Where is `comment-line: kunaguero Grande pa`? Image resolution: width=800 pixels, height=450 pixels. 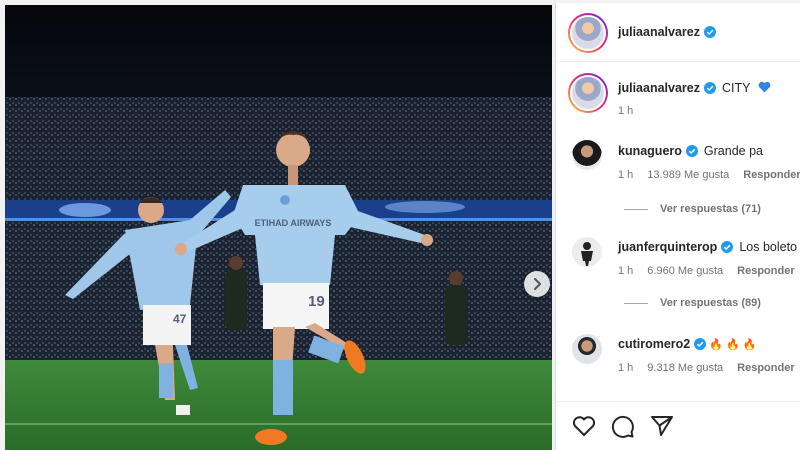
comment-line: kunaguero Grande pa is located at coordinates (690, 151).